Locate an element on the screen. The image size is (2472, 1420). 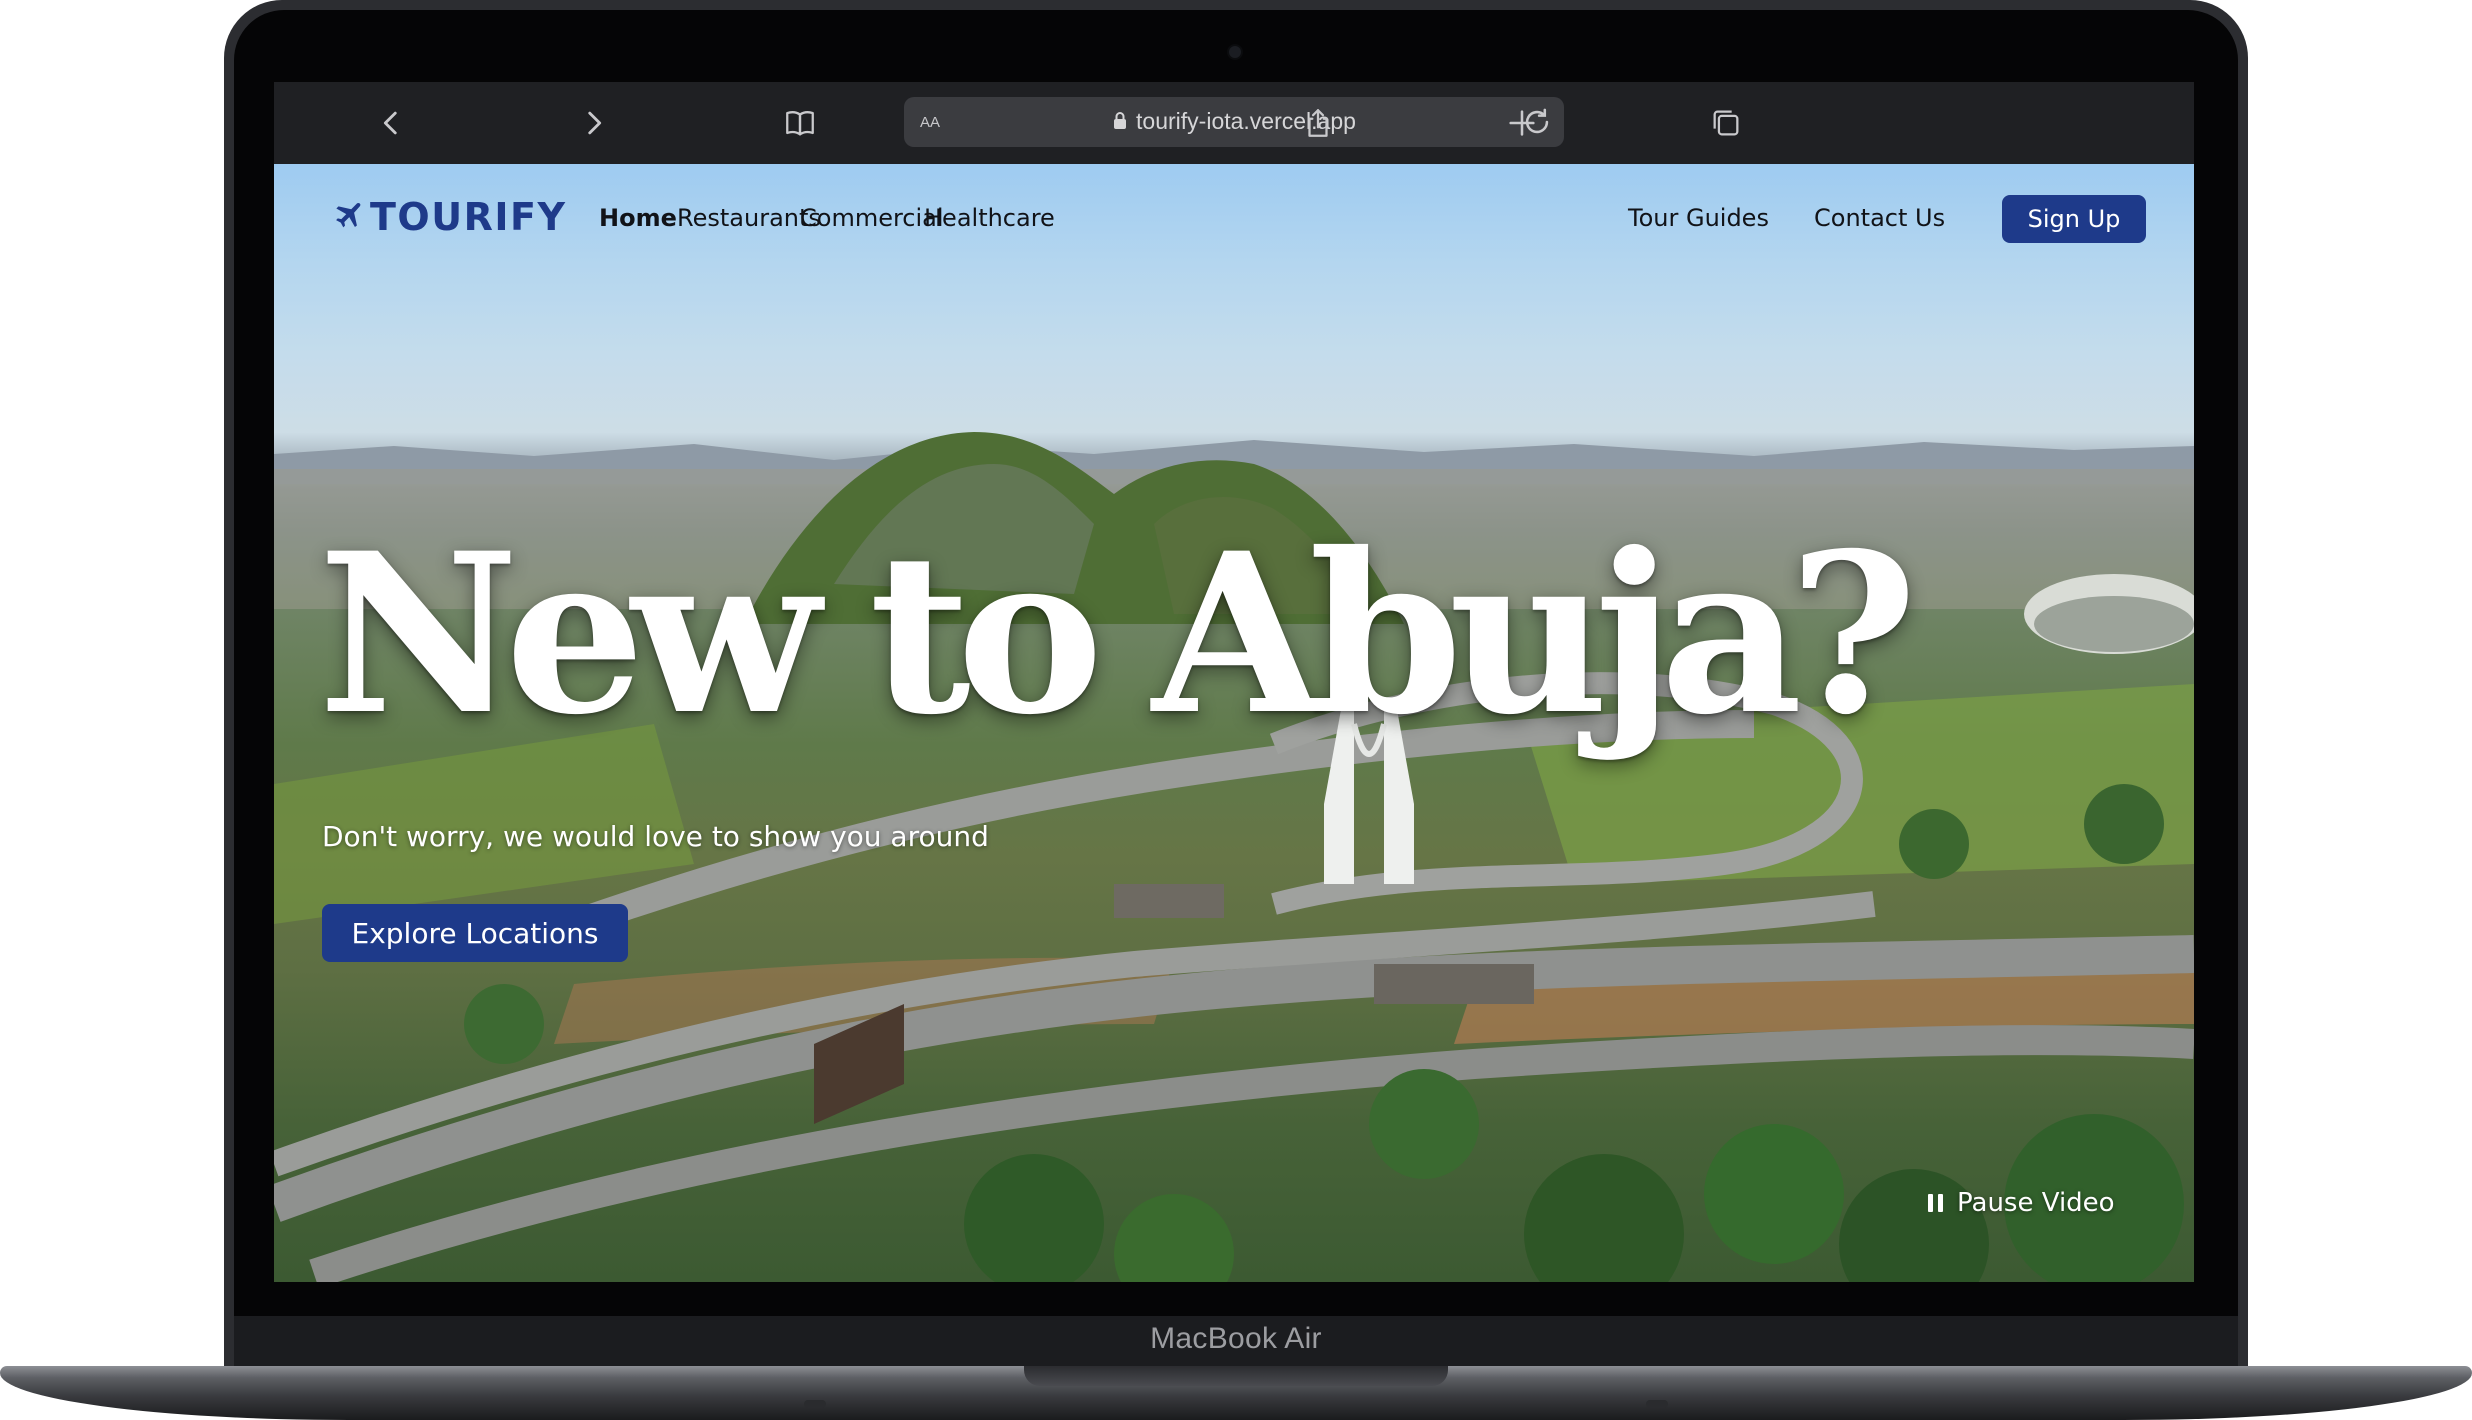
browser-toolbar: AA tourify-iota.vercel.app is located at coordinates (1234, 123).